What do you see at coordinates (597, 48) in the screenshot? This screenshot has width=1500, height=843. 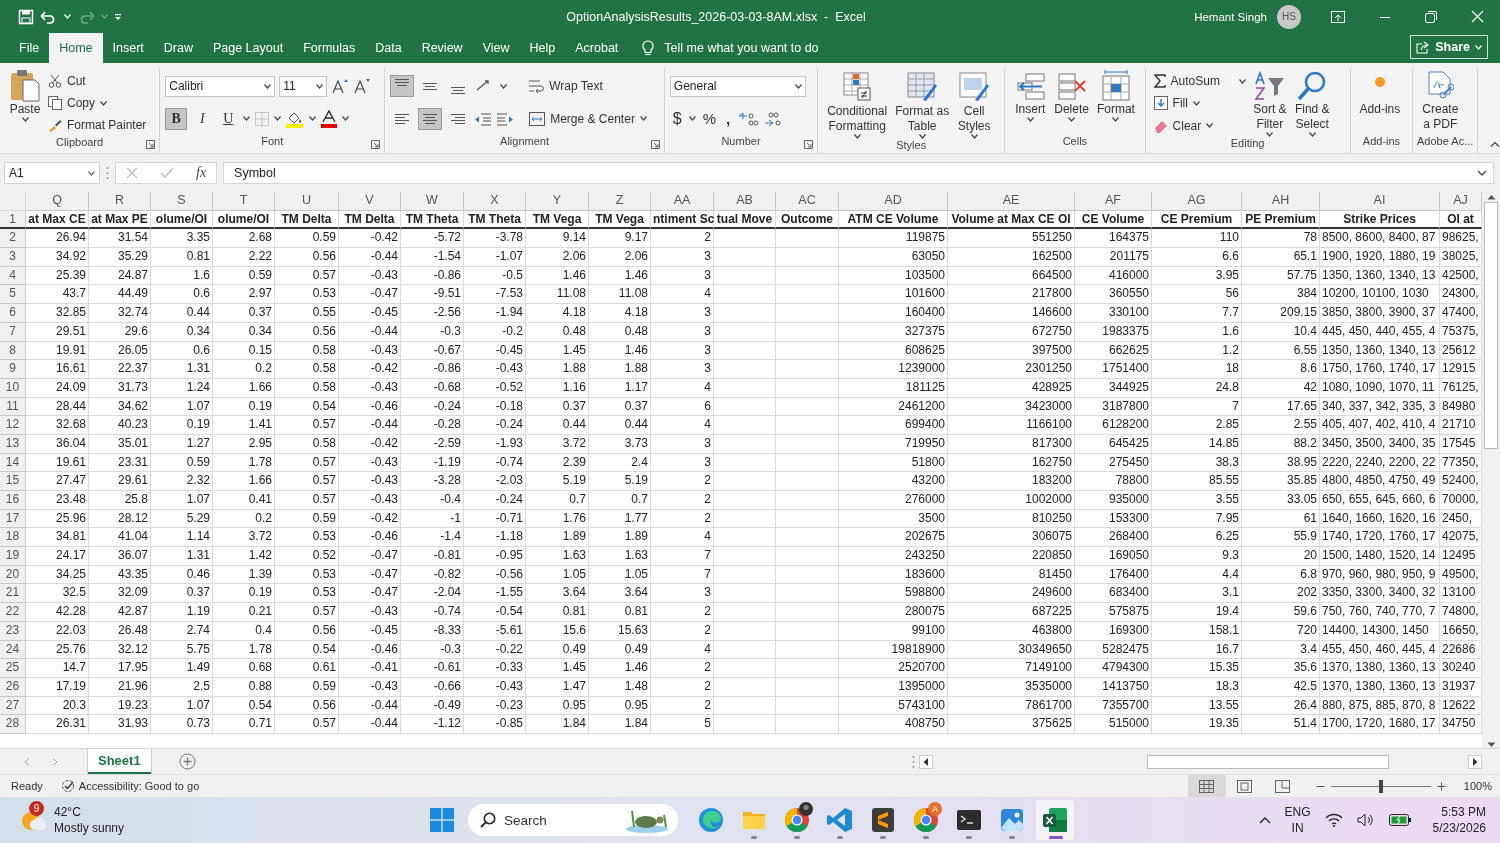 I see `ribbon-tab: Acrobat` at bounding box center [597, 48].